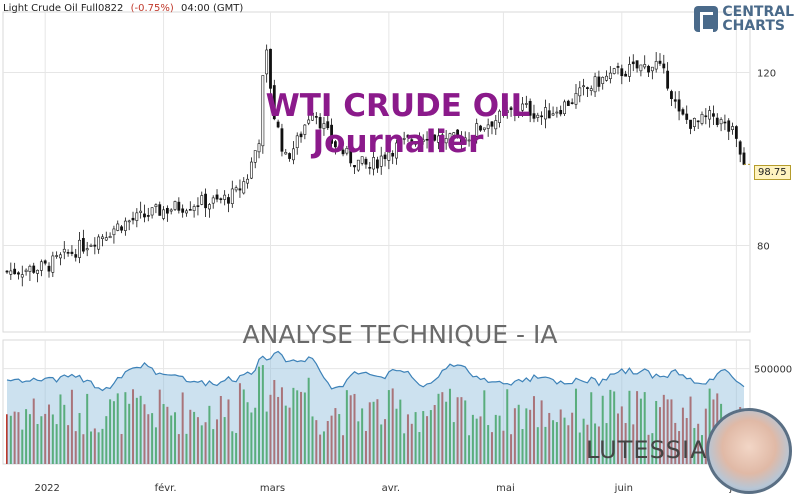 This screenshot has height=504, width=800. Describe the element at coordinates (63, 8) in the screenshot. I see `instrument-name: Light Crude Oil Full0822` at that location.